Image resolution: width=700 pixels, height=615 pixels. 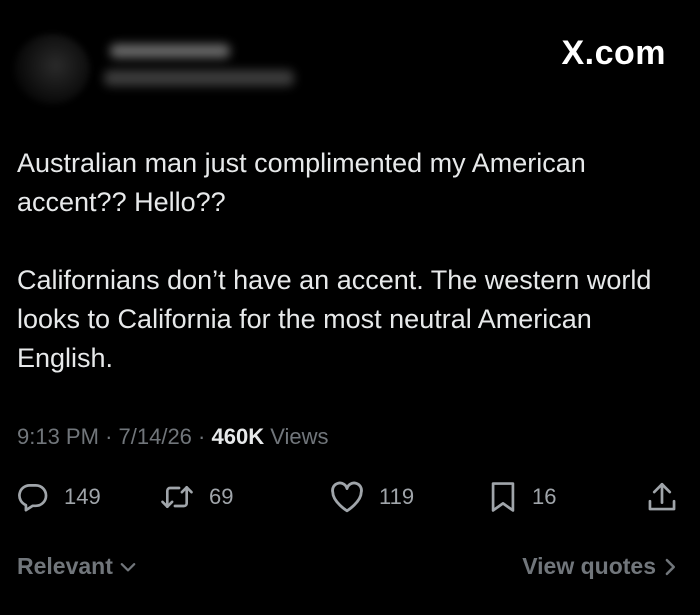 What do you see at coordinates (33, 497) in the screenshot?
I see `reply-icon` at bounding box center [33, 497].